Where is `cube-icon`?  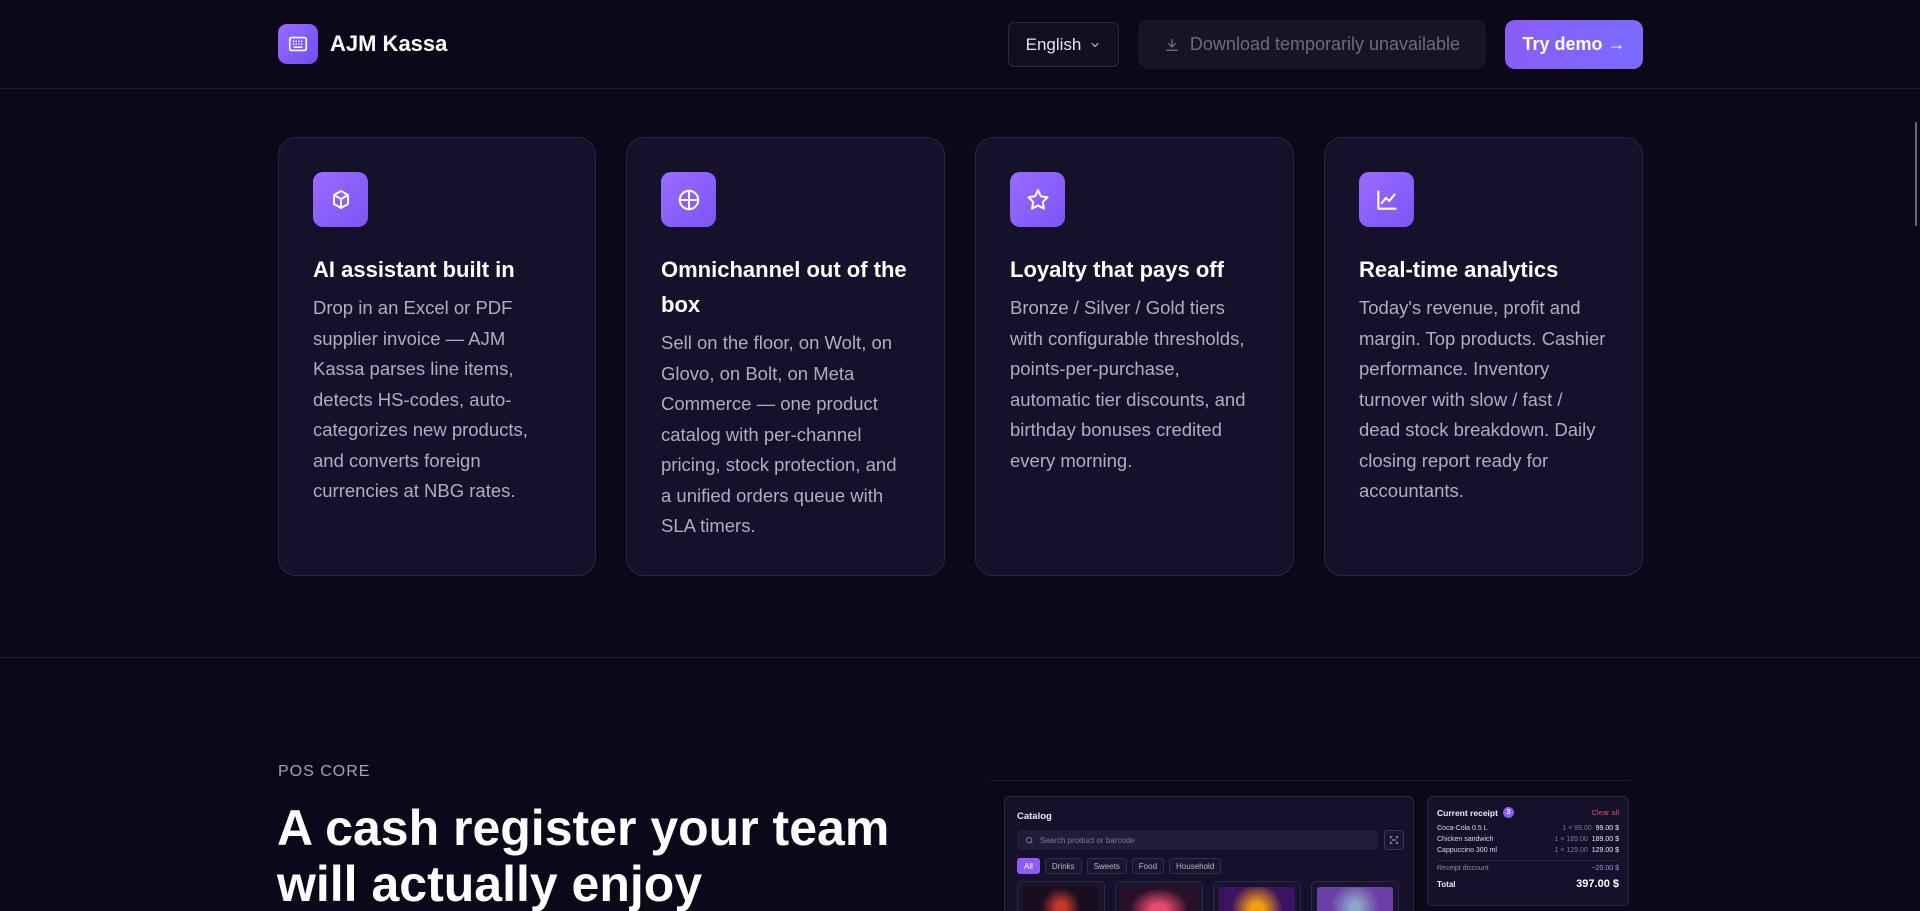 cube-icon is located at coordinates (340, 199).